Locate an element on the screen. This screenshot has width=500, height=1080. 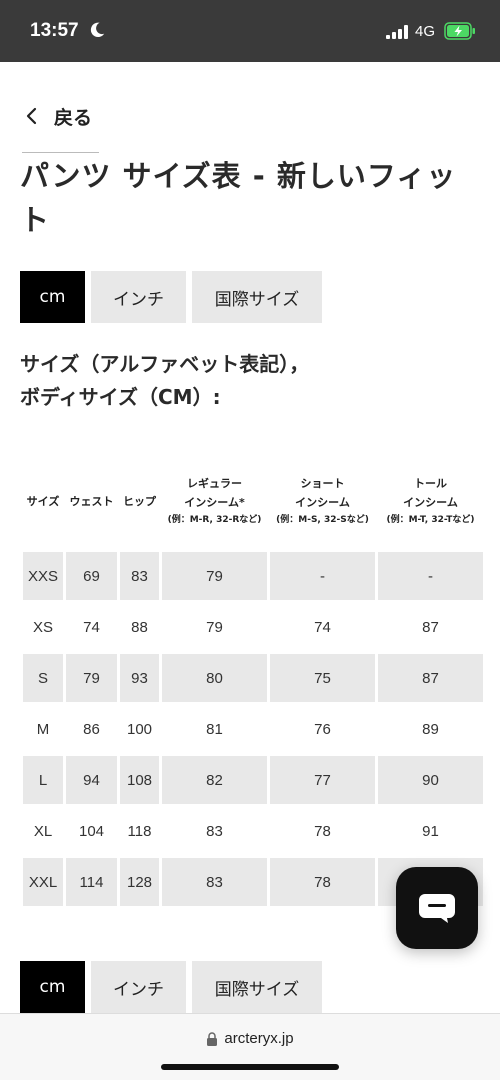
header-hip: ヒップ is located at coordinates (139, 501).